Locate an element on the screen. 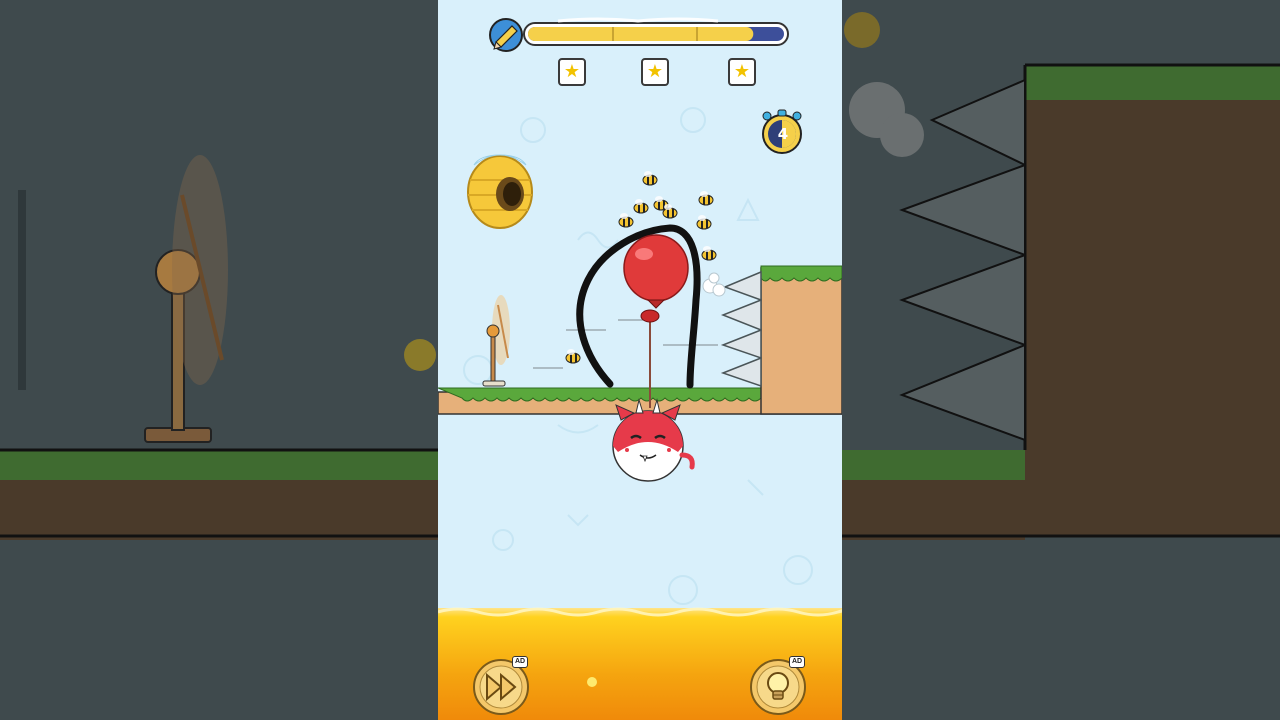 The width and height of the screenshot is (1280, 720). star-slot-3: ★ is located at coordinates (742, 72).